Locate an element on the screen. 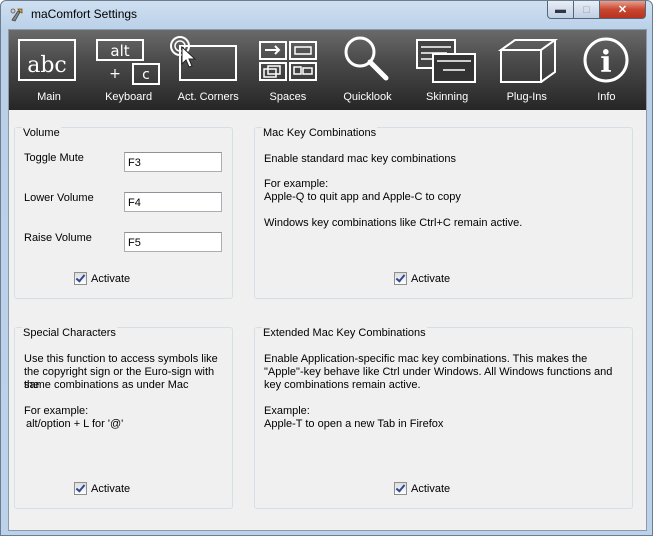  extended-keys-line4: Example: is located at coordinates (287, 411).